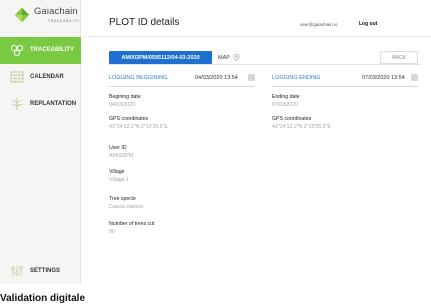 The height and width of the screenshot is (305, 431). What do you see at coordinates (112, 232) in the screenshot?
I see `field-value: 90` at bounding box center [112, 232].